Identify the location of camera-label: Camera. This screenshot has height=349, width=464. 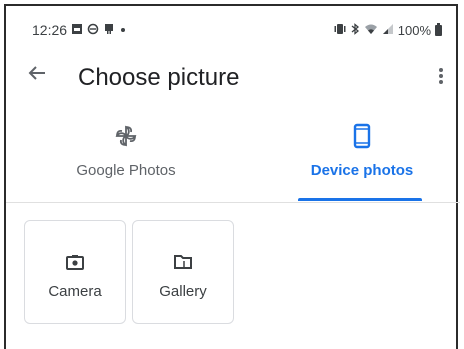
(75, 291).